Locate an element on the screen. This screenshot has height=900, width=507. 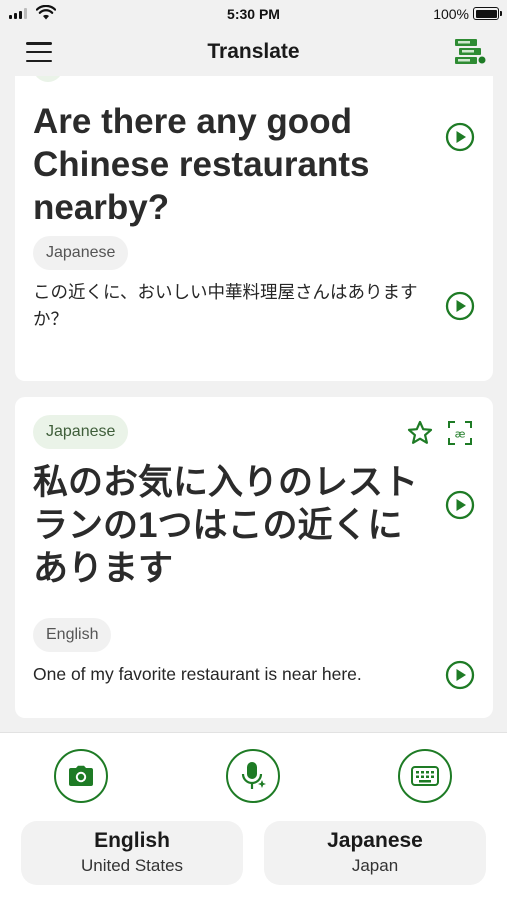
source-language-region: United States is located at coordinates (132, 865).